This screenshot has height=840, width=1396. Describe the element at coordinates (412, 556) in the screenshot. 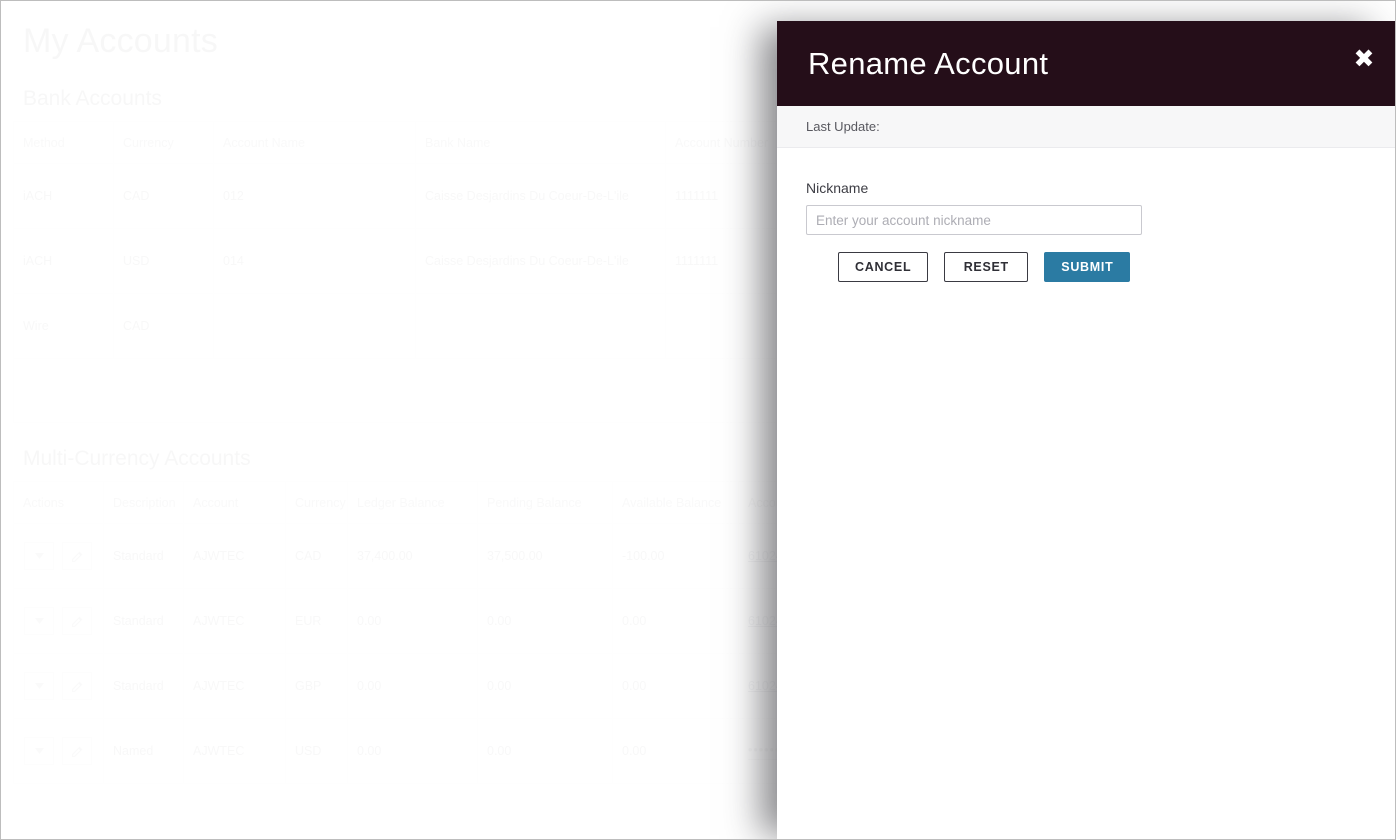

I see `cell-ledger-balance: 37,400.00` at that location.